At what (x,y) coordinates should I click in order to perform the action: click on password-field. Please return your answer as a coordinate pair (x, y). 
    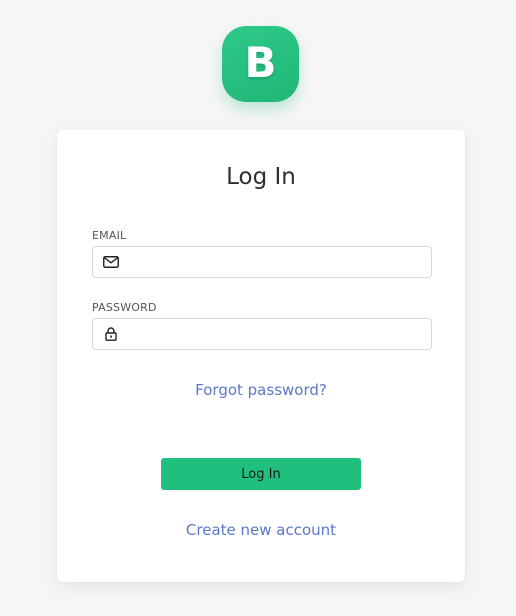
    Looking at the image, I should click on (277, 334).